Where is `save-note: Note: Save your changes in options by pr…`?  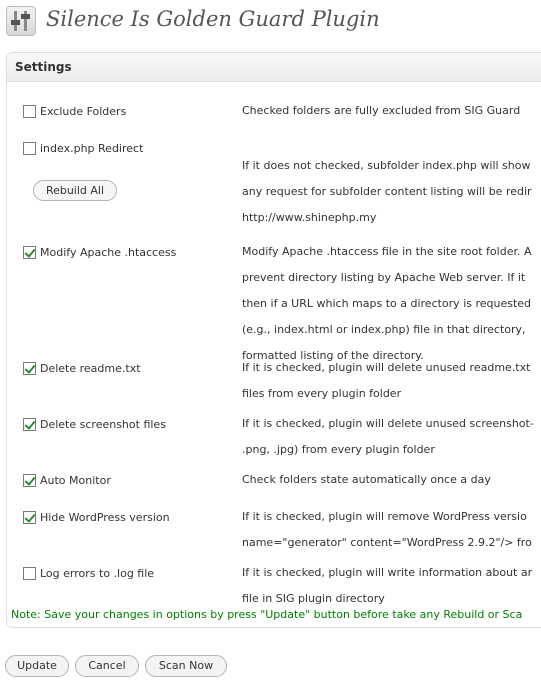 save-note: Note: Save your changes in options by pr… is located at coordinates (267, 614).